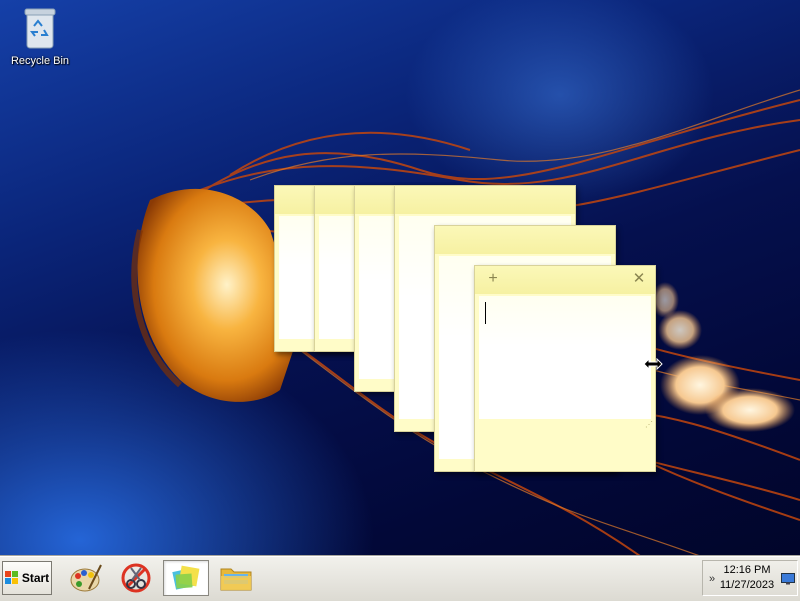 Image resolution: width=800 pixels, height=601 pixels. What do you see at coordinates (565, 280) in the screenshot?
I see `note-header: + ✕` at bounding box center [565, 280].